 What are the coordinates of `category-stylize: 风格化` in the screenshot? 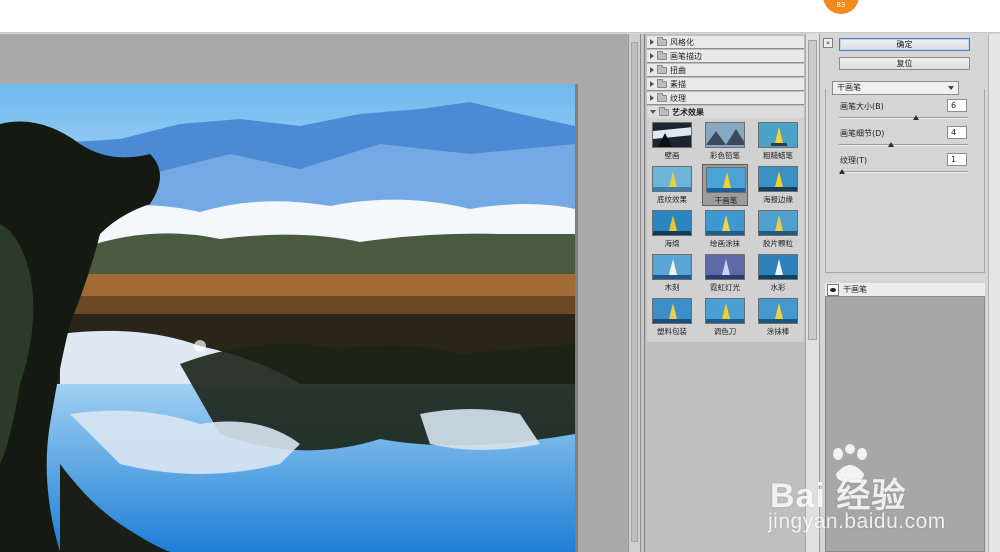 It's located at (725, 42).